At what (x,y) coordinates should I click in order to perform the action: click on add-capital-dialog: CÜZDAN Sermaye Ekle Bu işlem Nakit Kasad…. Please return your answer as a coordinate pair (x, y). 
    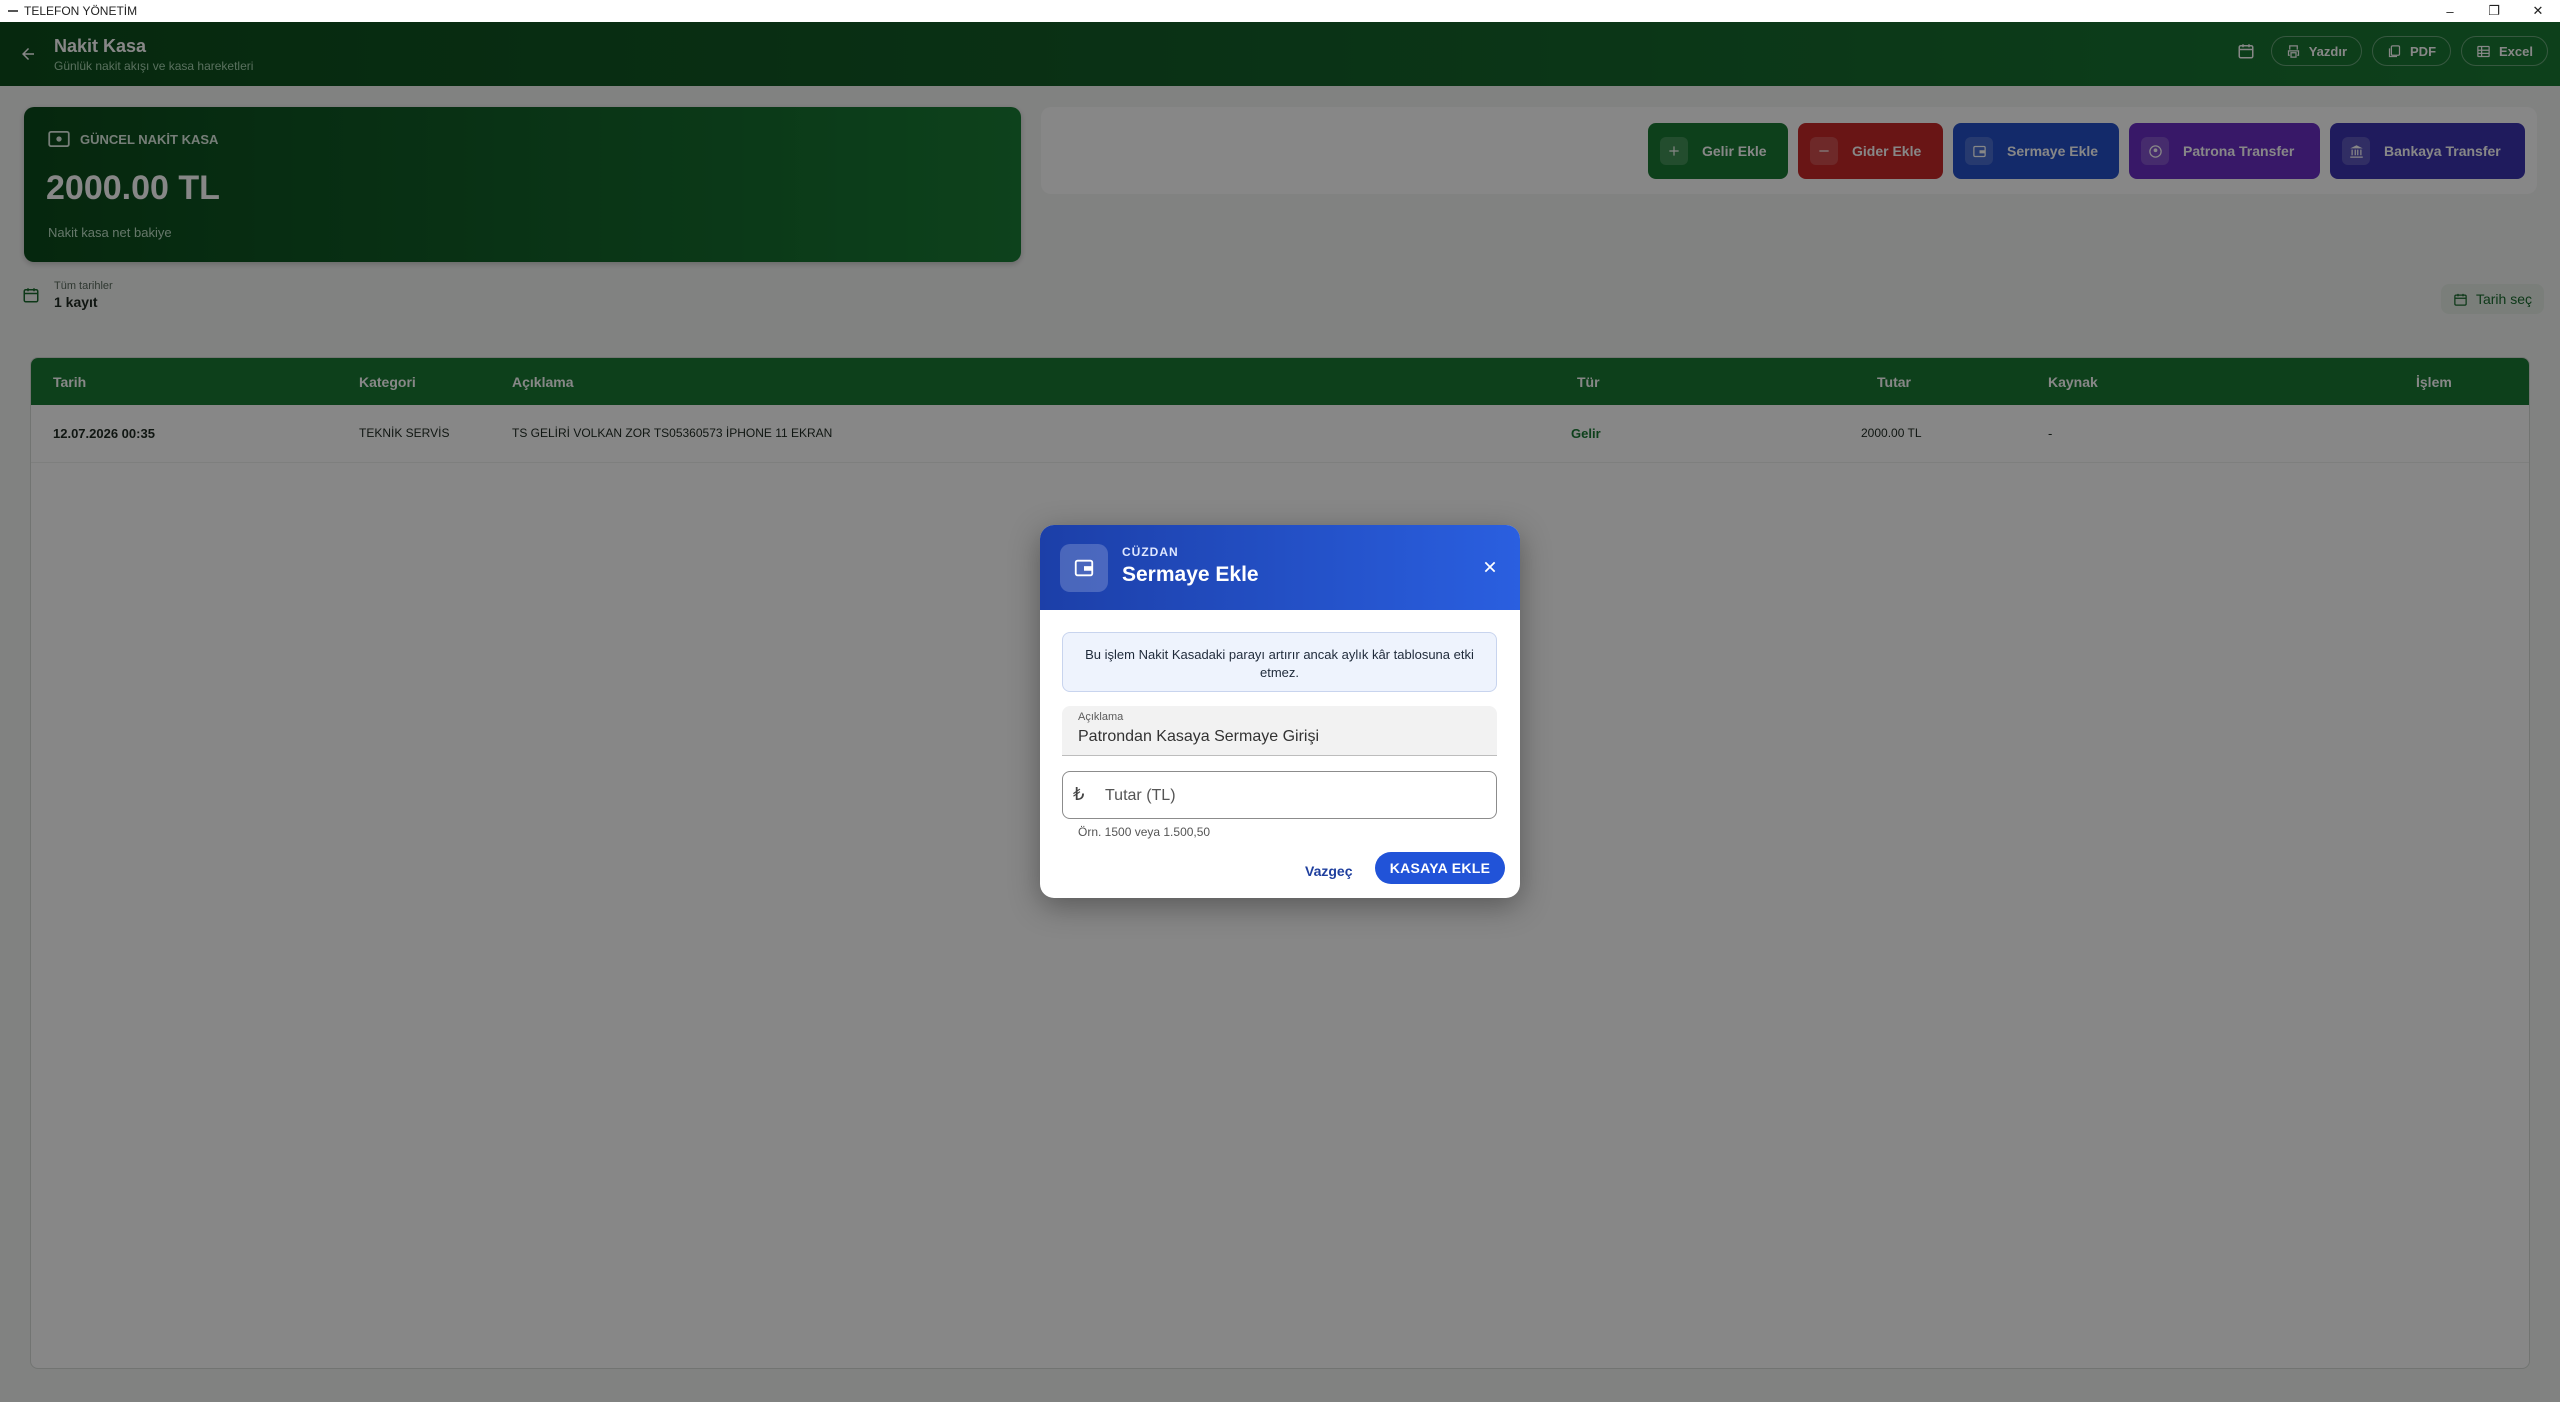
    Looking at the image, I should click on (1280, 711).